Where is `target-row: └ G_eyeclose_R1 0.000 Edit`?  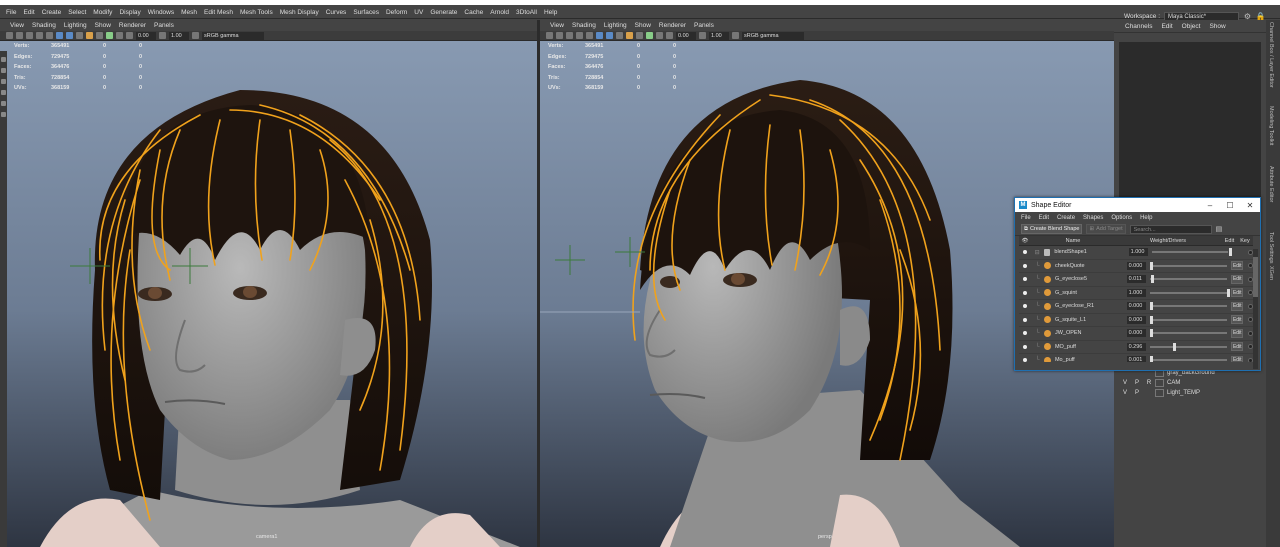
target-row: └ G_eyeclose_R1 0.000 Edit is located at coordinates (1136, 307).